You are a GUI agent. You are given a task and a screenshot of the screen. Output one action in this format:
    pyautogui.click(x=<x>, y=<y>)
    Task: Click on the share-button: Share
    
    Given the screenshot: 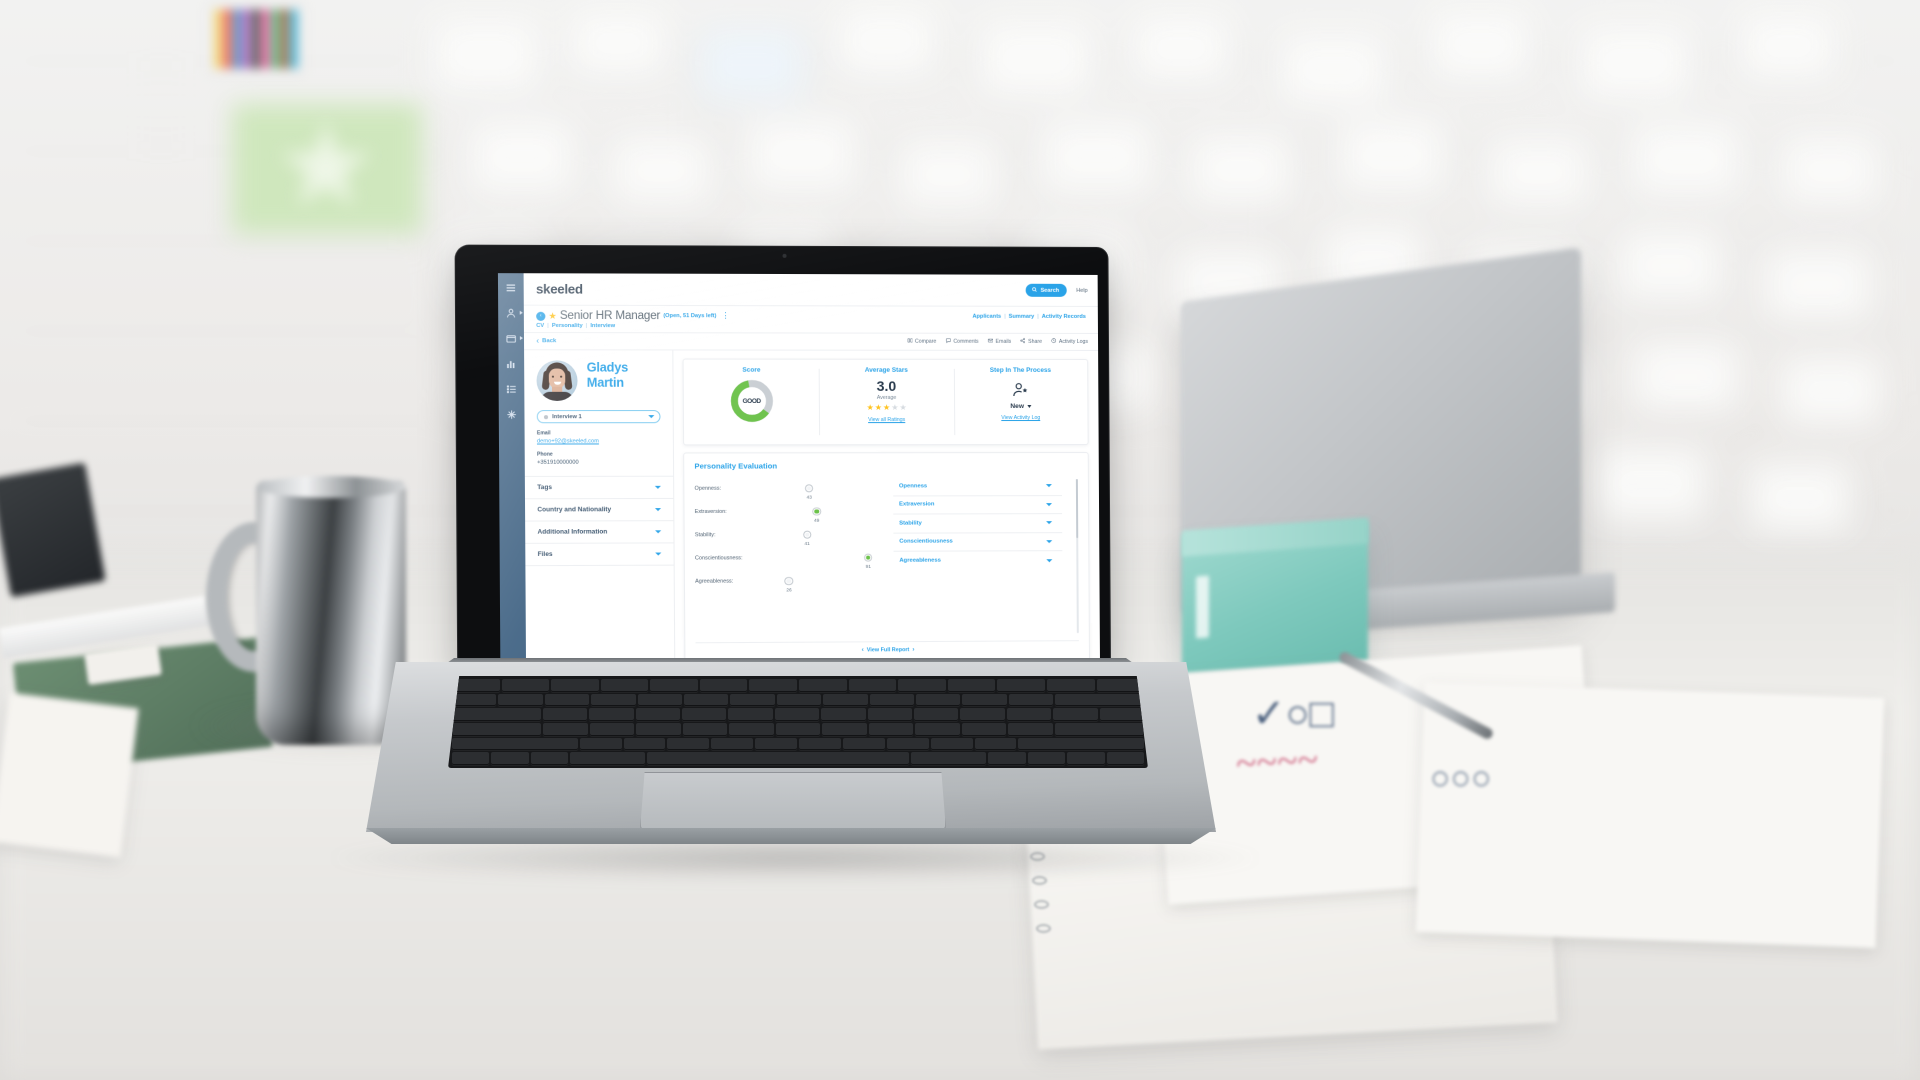 What is the action you would take?
    pyautogui.click(x=1031, y=342)
    